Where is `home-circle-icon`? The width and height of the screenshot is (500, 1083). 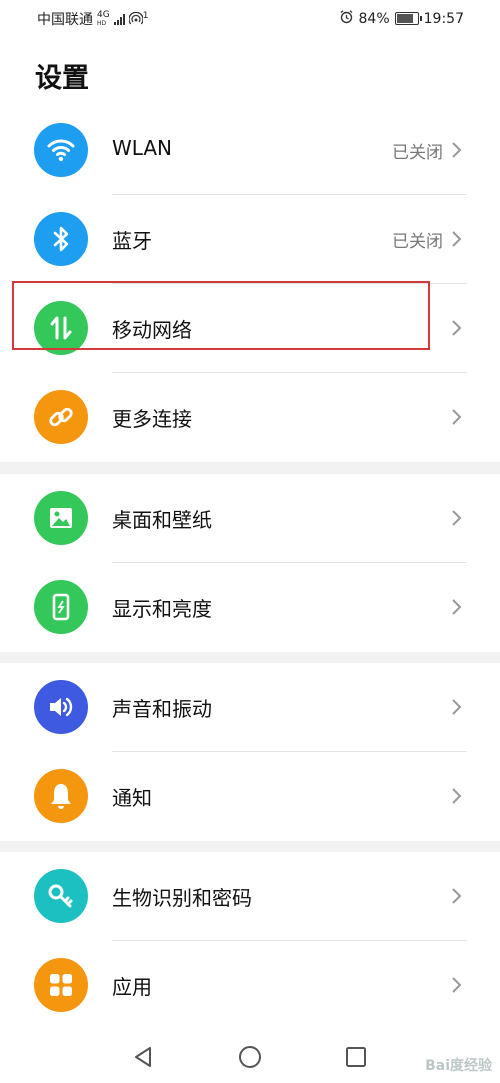
home-circle-icon is located at coordinates (250, 1057).